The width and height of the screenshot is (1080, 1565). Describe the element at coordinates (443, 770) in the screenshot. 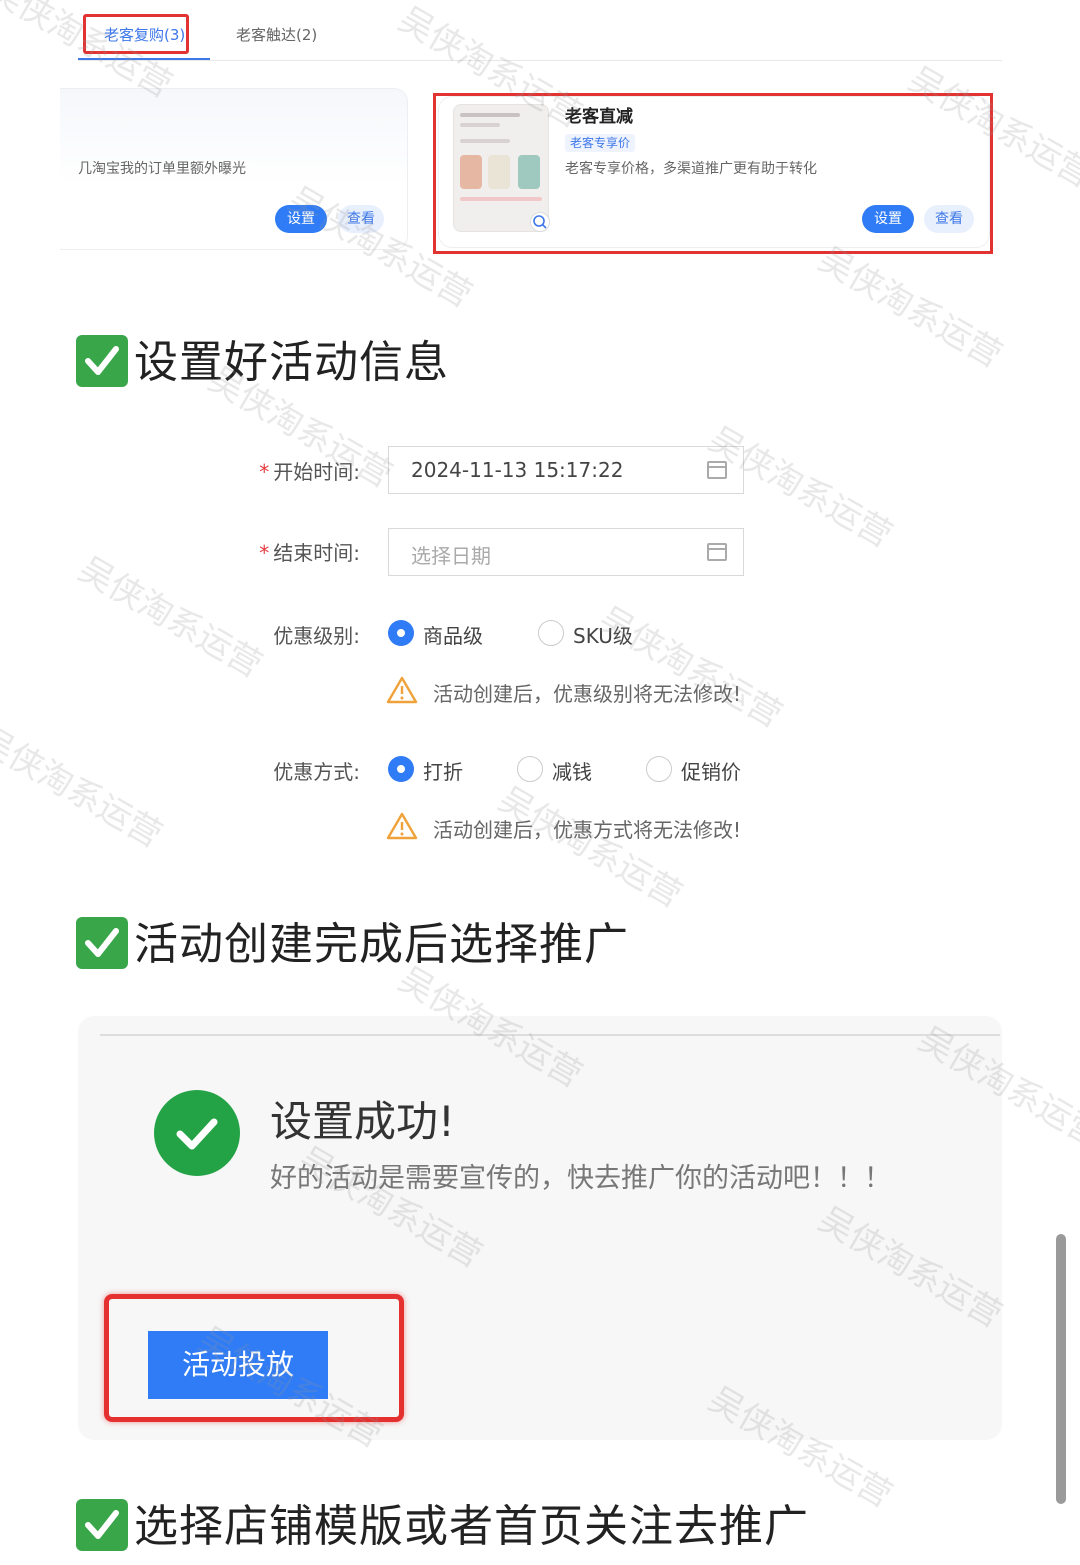

I see `option-discount: 打折` at that location.